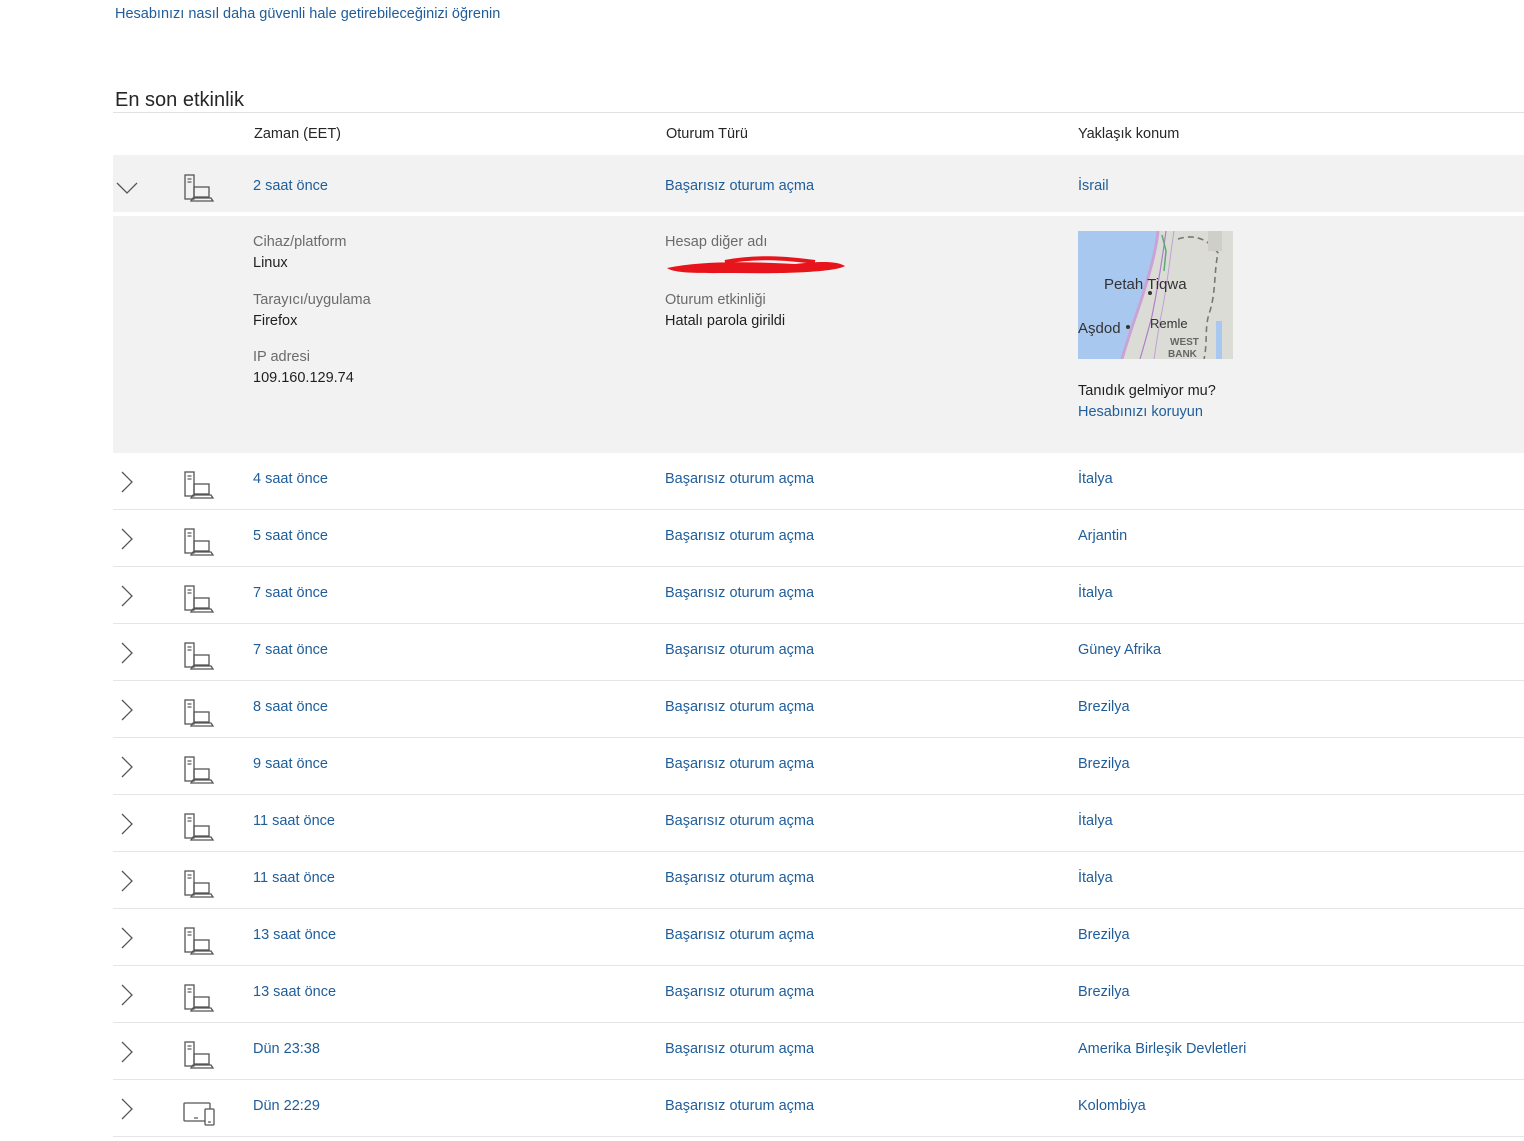 Image resolution: width=1524 pixels, height=1141 pixels. What do you see at coordinates (818, 595) in the screenshot?
I see `activity-row: 7 saat önce Başarısız oturum açma İtalya` at bounding box center [818, 595].